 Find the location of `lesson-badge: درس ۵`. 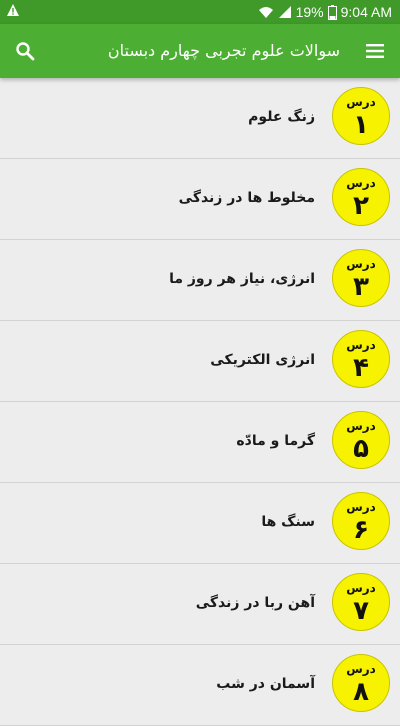

lesson-badge: درس ۵ is located at coordinates (361, 440).